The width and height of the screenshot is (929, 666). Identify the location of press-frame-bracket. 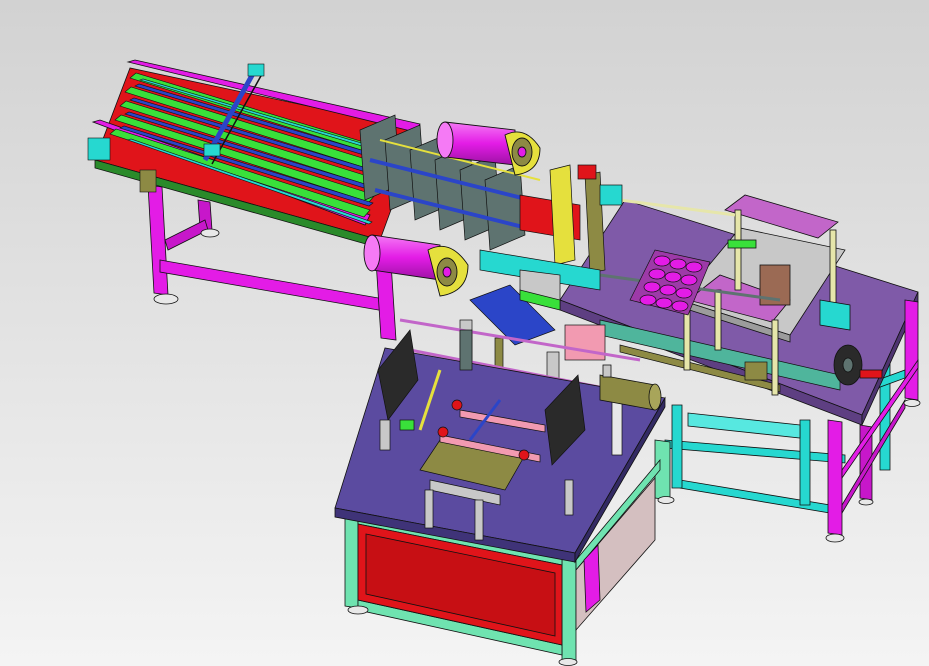
(835, 315).